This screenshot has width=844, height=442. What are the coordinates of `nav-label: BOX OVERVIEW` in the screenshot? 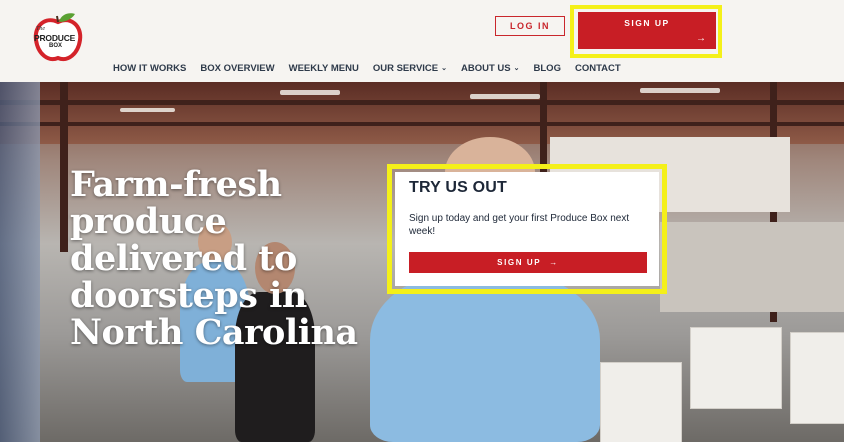 It's located at (237, 68).